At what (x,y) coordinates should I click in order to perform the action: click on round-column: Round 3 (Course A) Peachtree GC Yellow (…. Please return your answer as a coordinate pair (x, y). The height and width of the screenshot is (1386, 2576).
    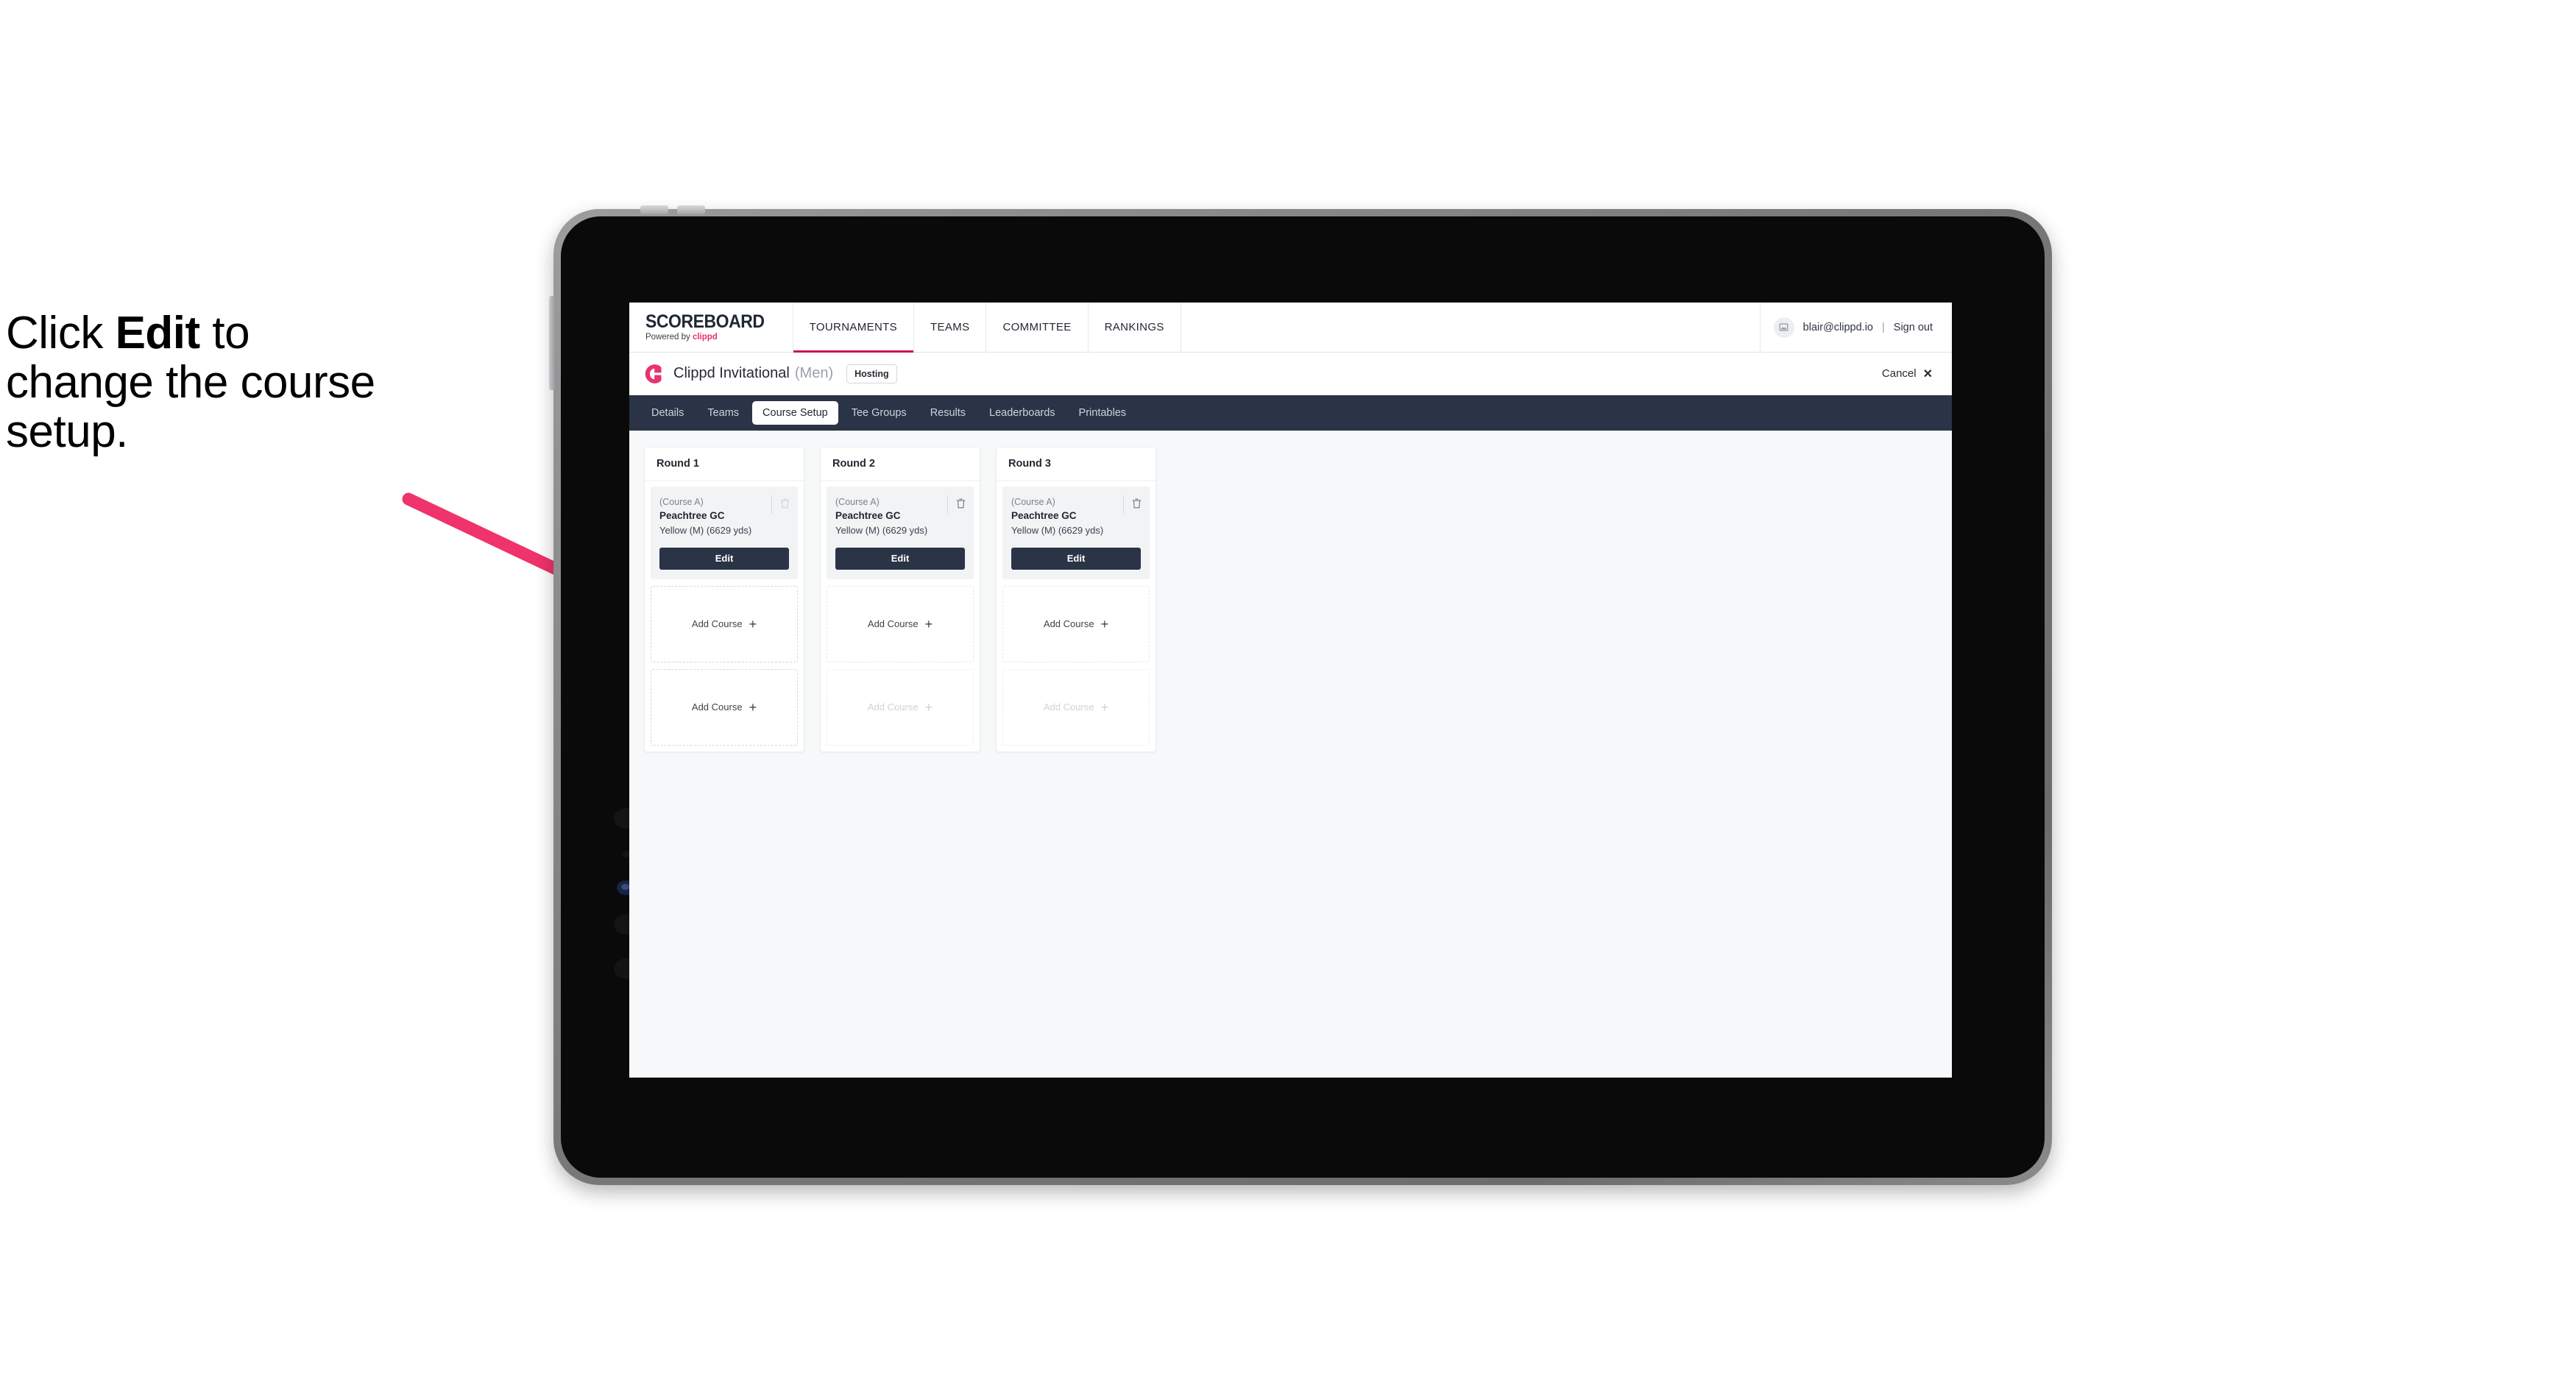
    Looking at the image, I should click on (1076, 599).